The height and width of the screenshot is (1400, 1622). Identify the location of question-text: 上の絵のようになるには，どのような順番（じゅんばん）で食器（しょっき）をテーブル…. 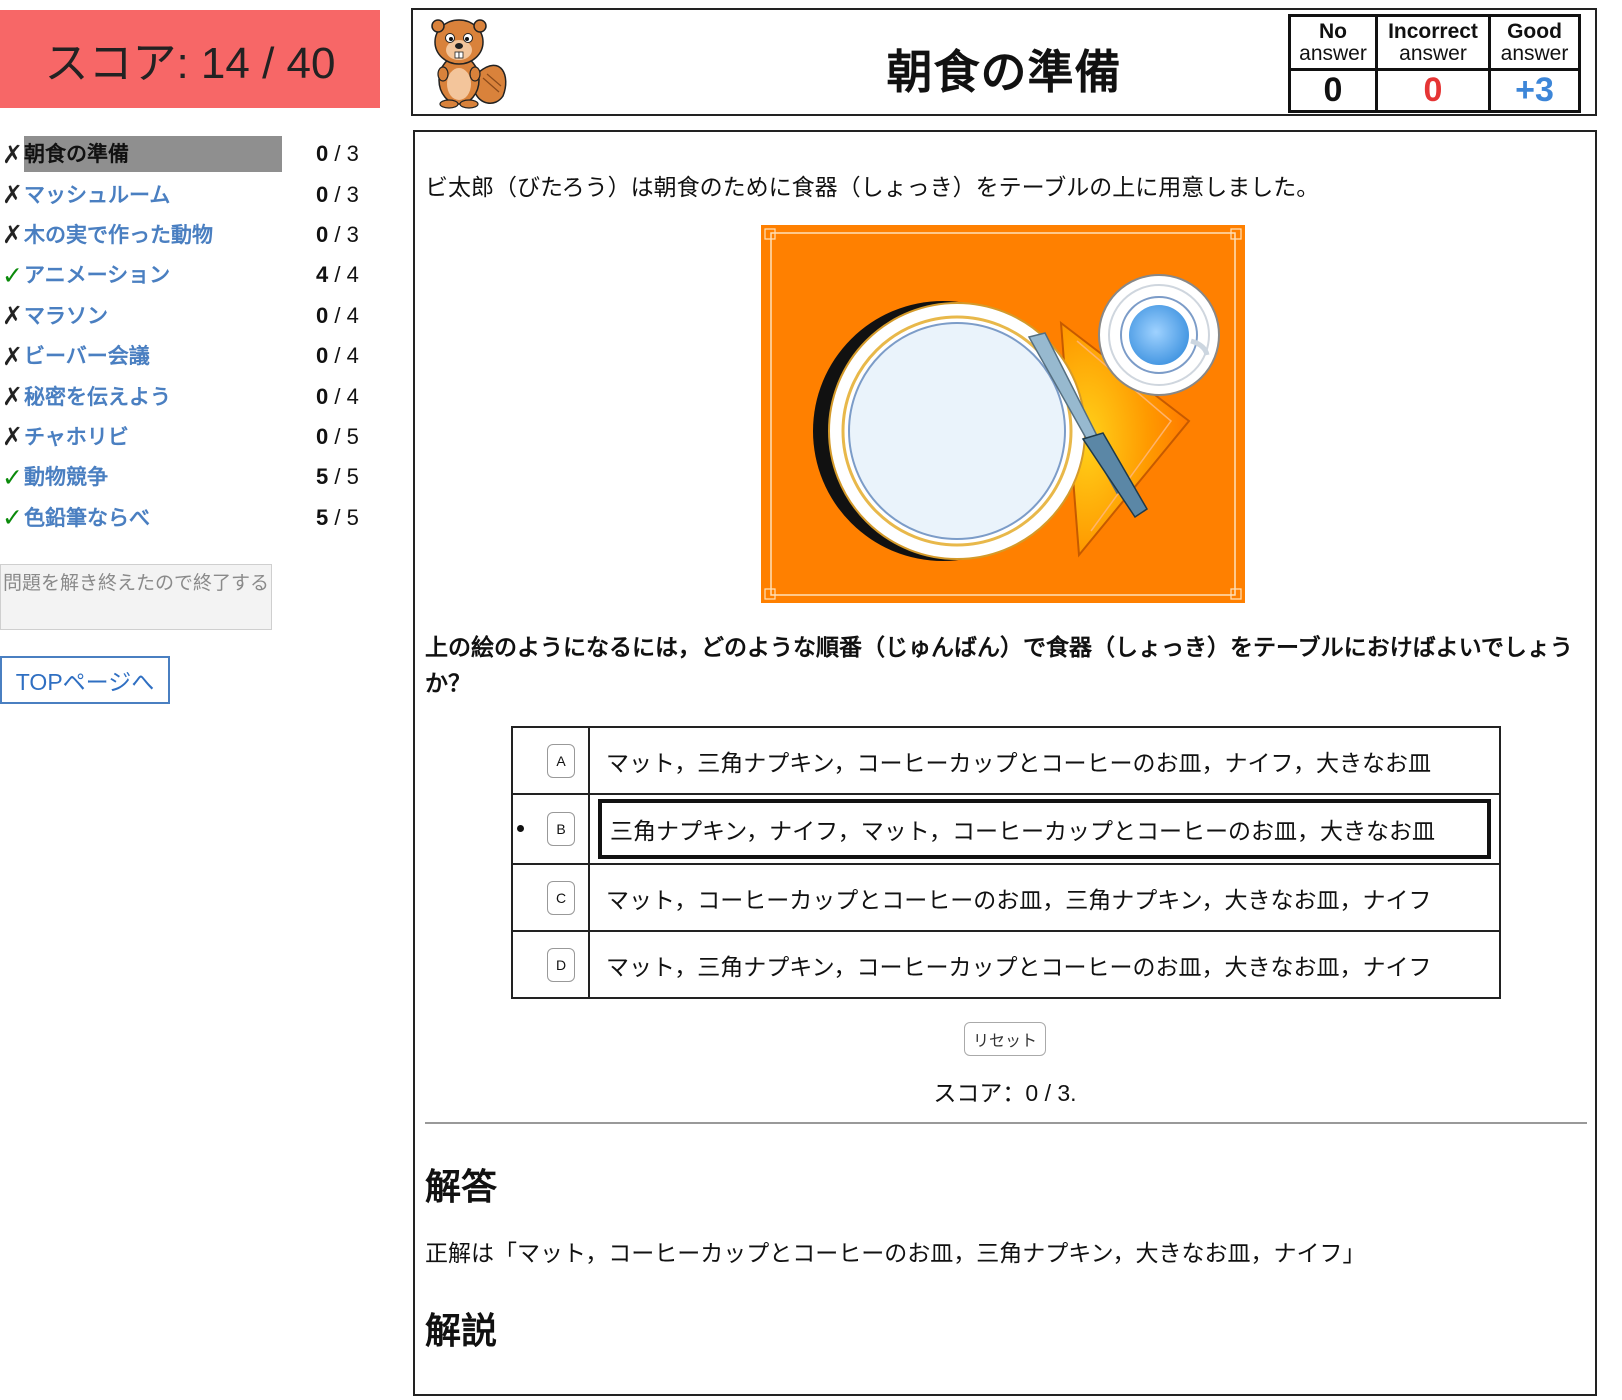
(999, 666).